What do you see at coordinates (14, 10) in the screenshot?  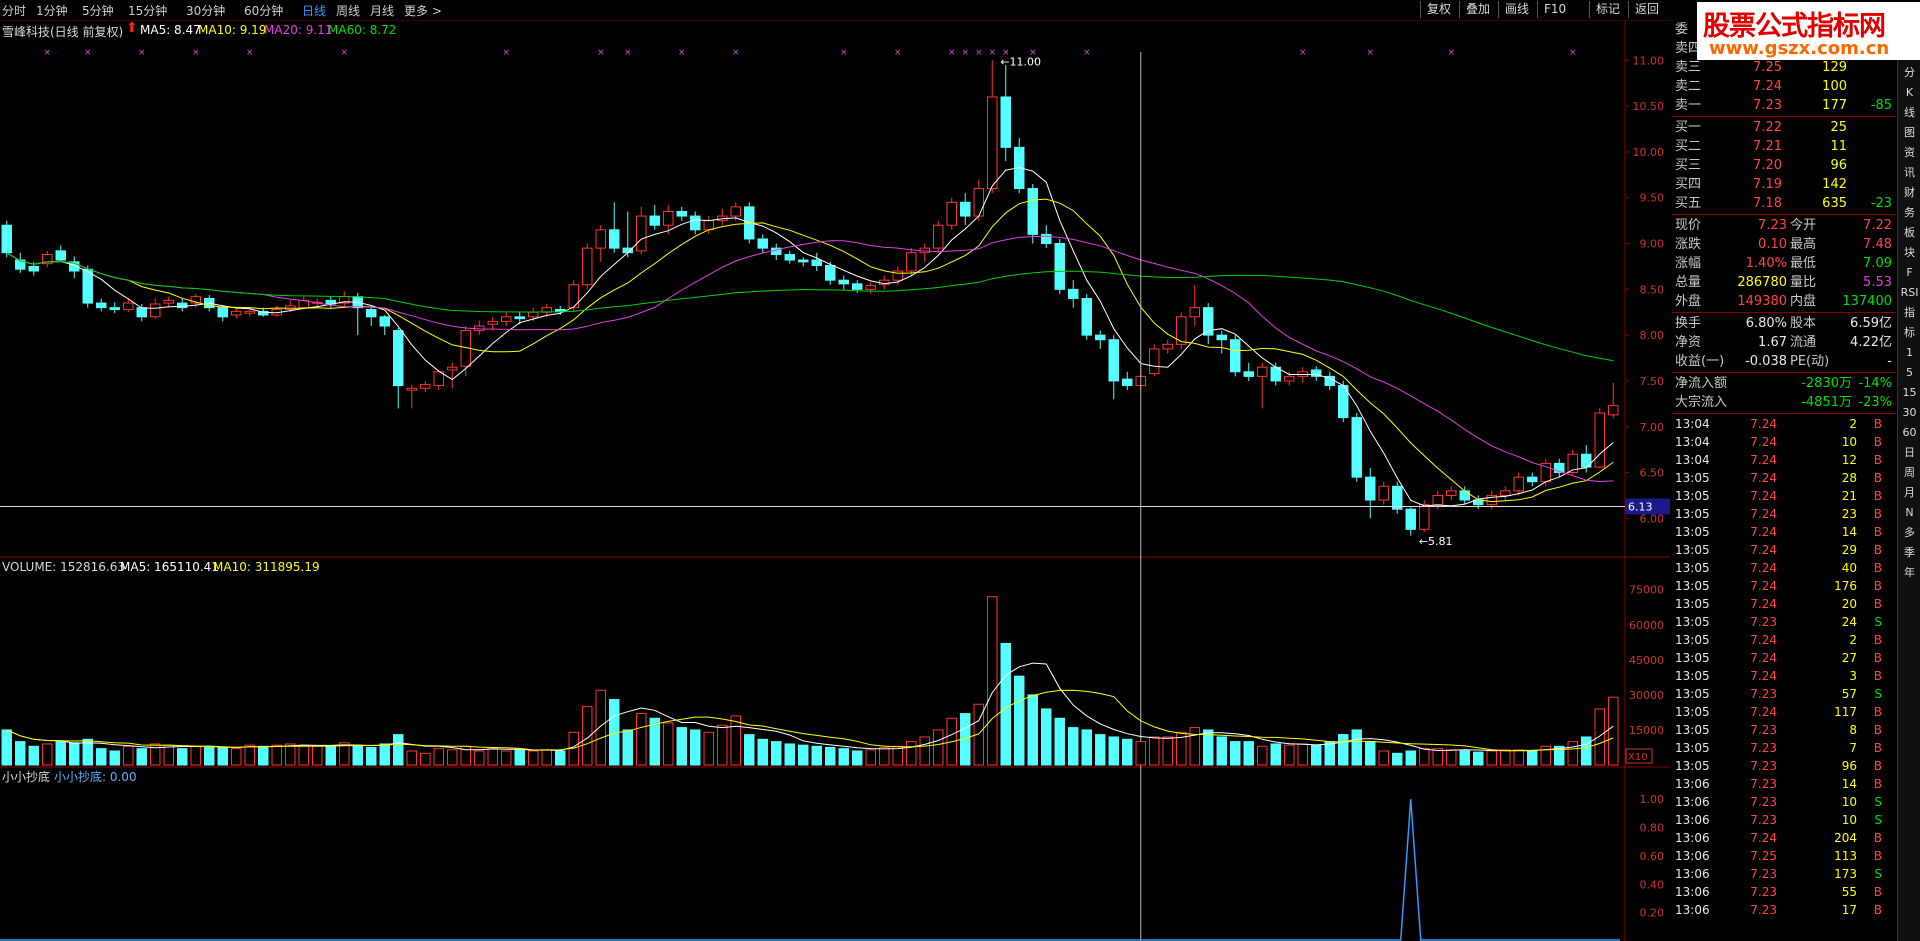 I see `period-tab-0: 分时` at bounding box center [14, 10].